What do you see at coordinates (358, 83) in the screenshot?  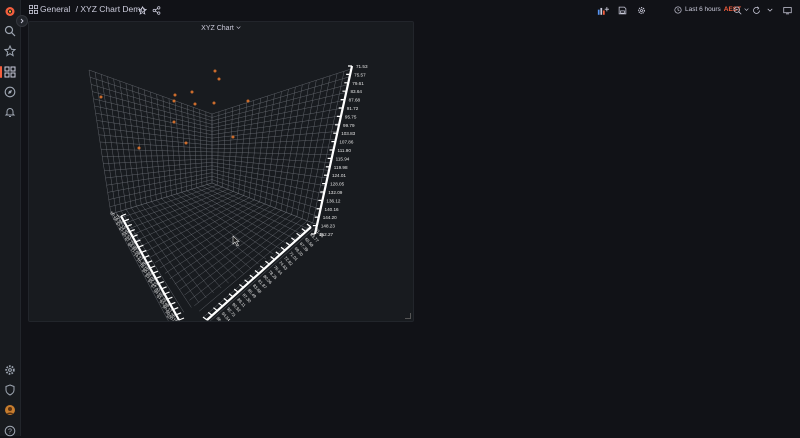 I see `axis-right-tick-label: 79.61` at bounding box center [358, 83].